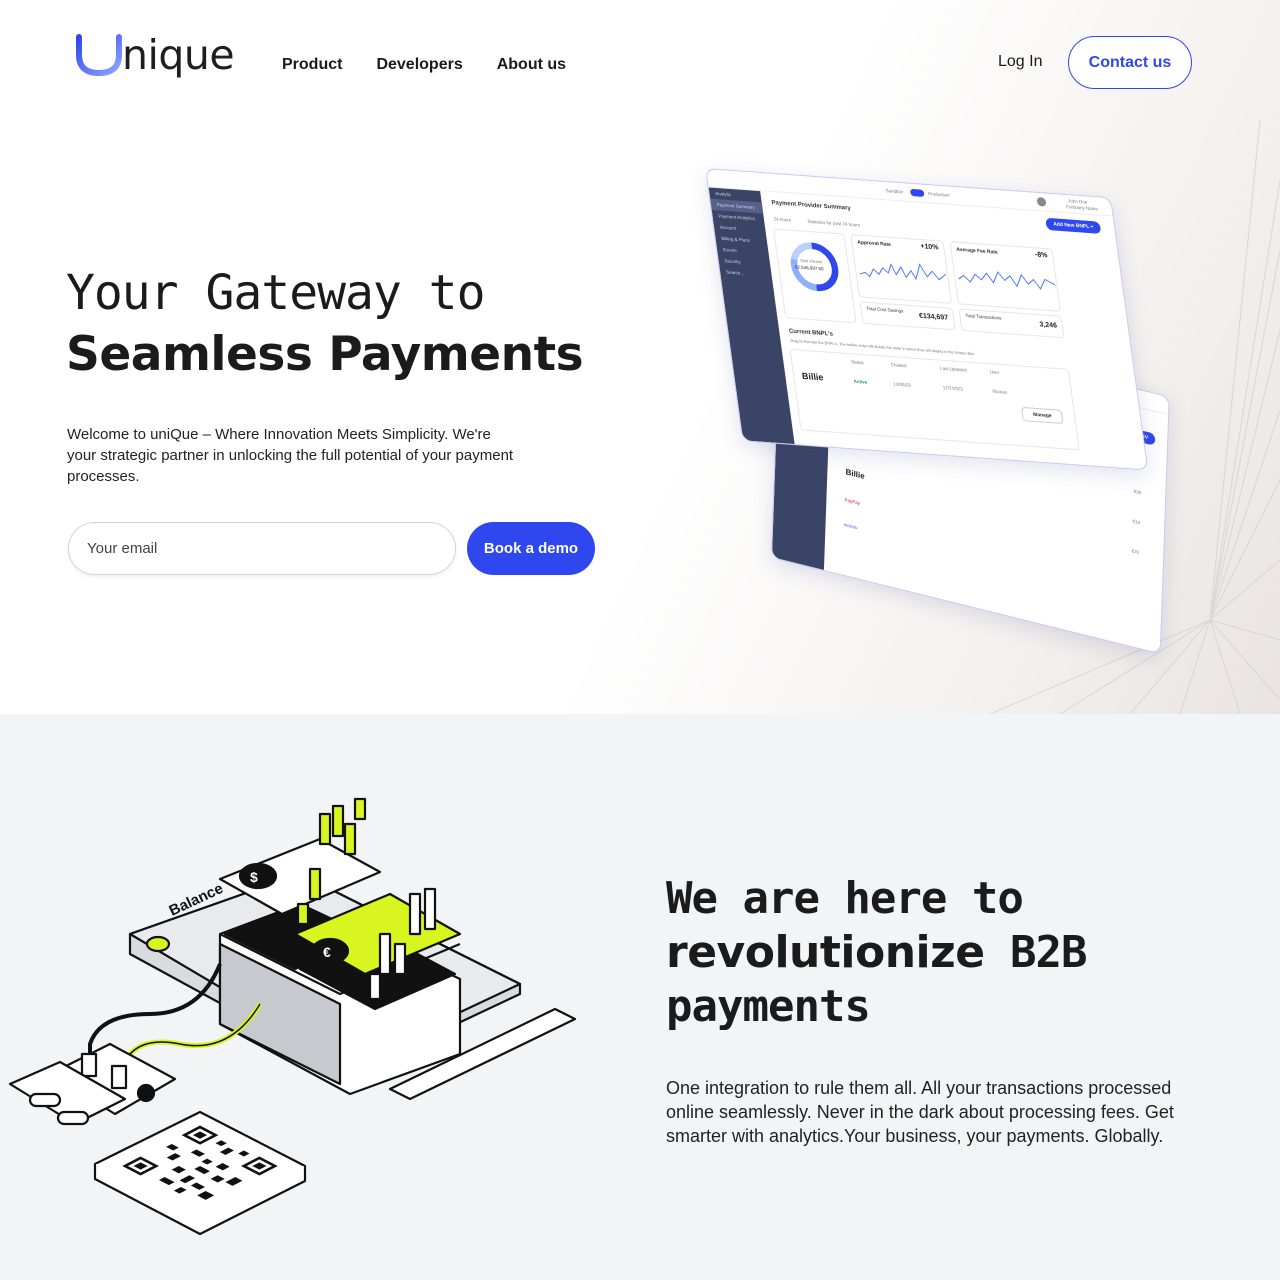  Describe the element at coordinates (929, 247) in the screenshot. I see `approval-rate-value: +10%` at that location.